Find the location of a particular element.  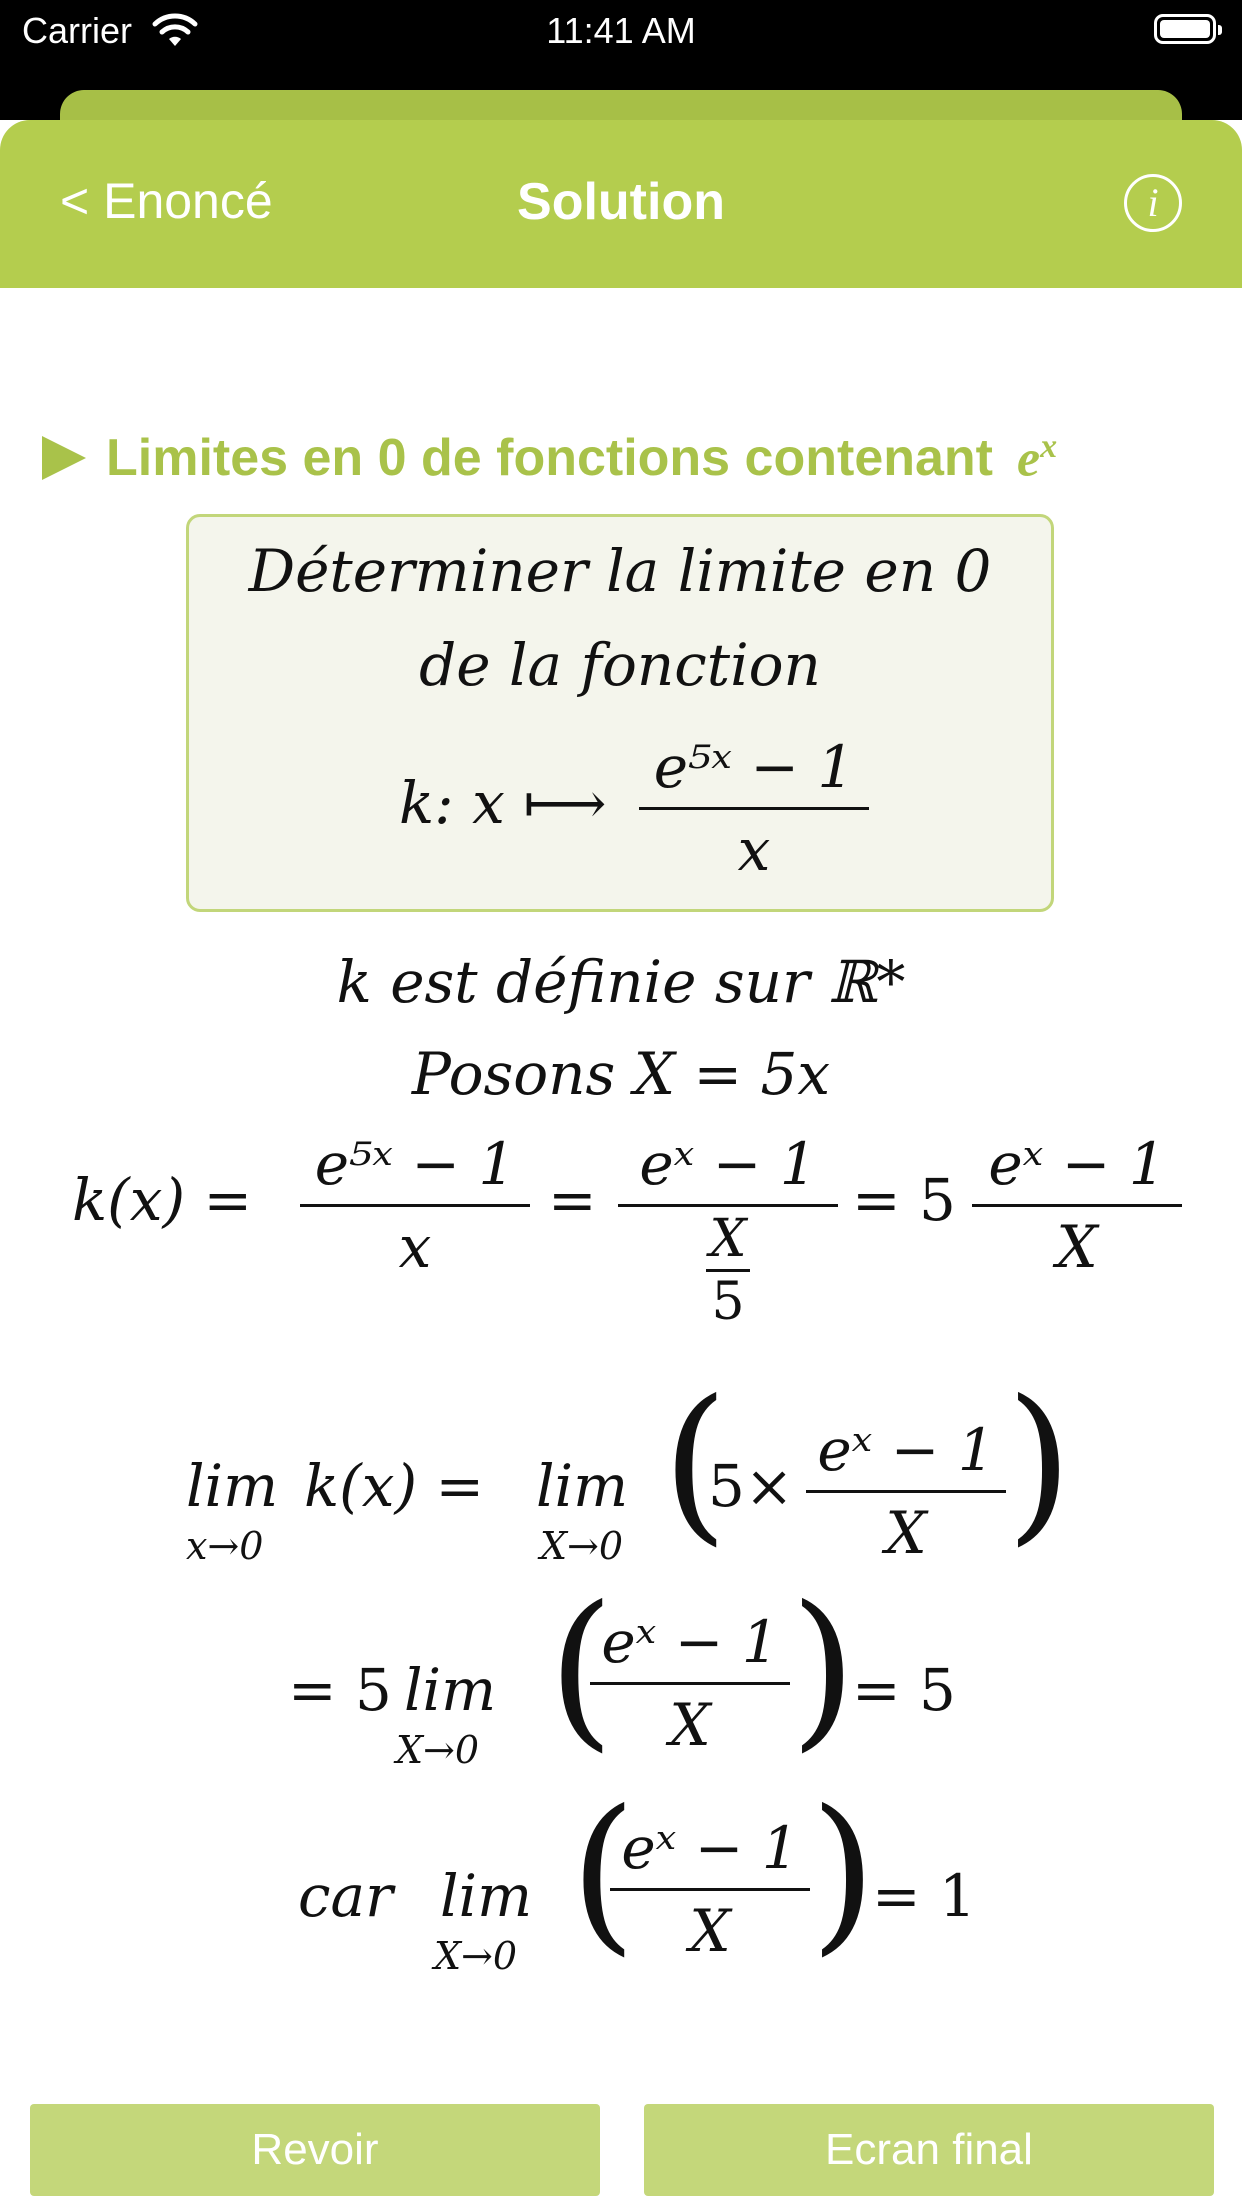

eq1-equals-3: = 5 is located at coordinates (904, 1200).